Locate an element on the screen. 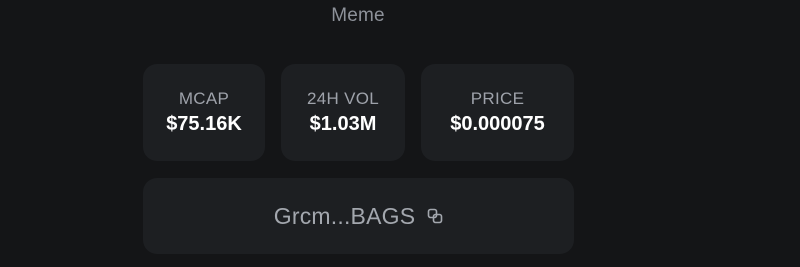 The image size is (800, 267). stat-card-volume: 24H VOL $1.03M is located at coordinates (343, 112).